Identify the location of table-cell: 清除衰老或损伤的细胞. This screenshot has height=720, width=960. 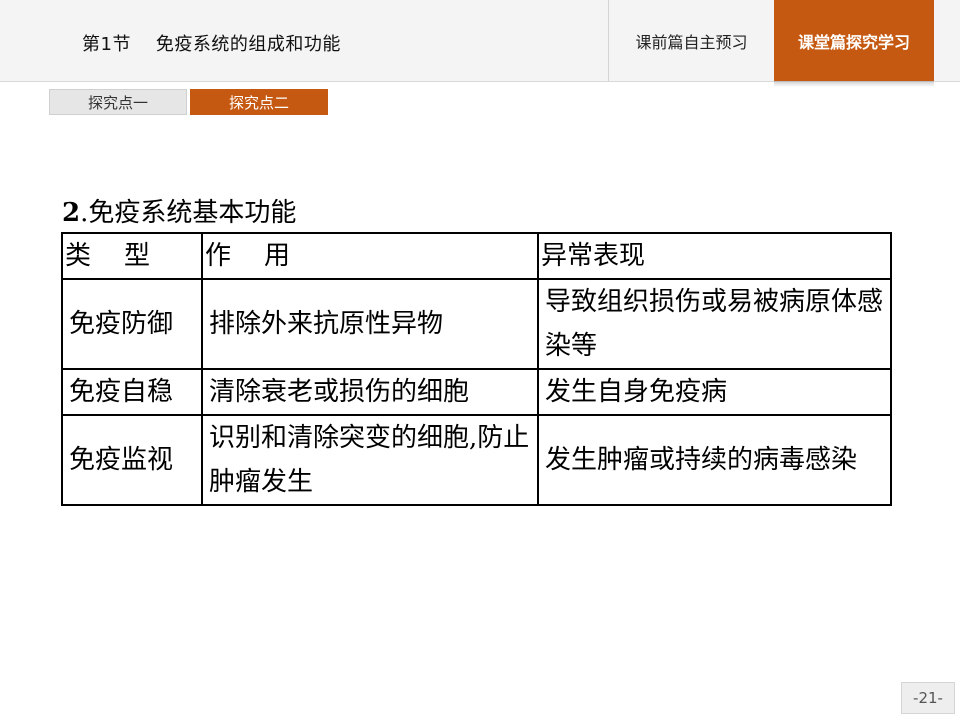
(370, 392).